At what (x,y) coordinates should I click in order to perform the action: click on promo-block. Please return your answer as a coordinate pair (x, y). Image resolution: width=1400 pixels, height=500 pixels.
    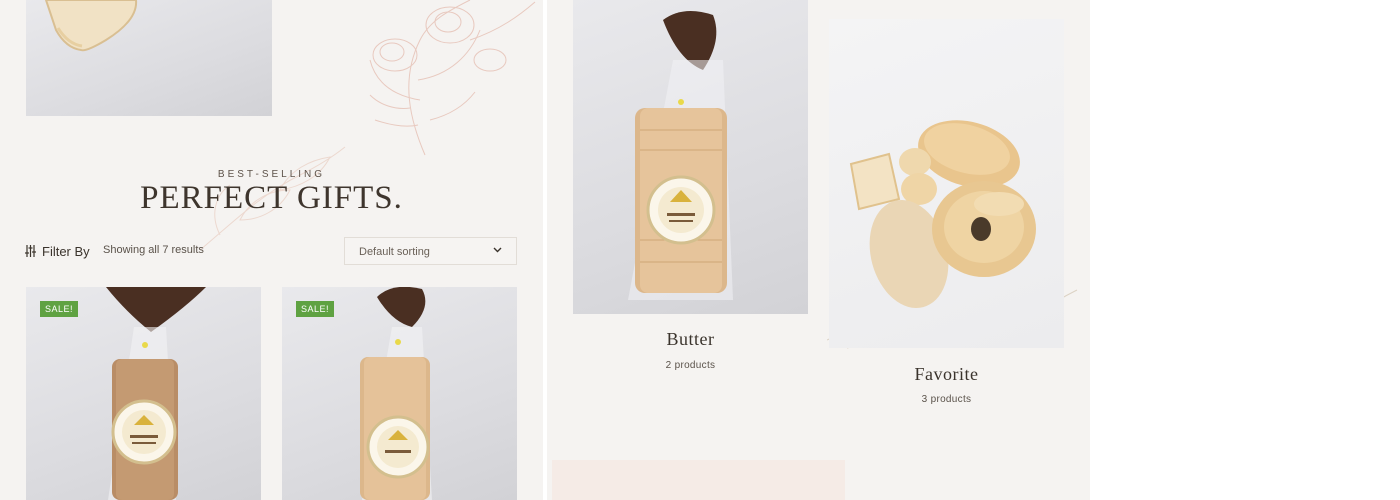
    Looking at the image, I should click on (698, 480).